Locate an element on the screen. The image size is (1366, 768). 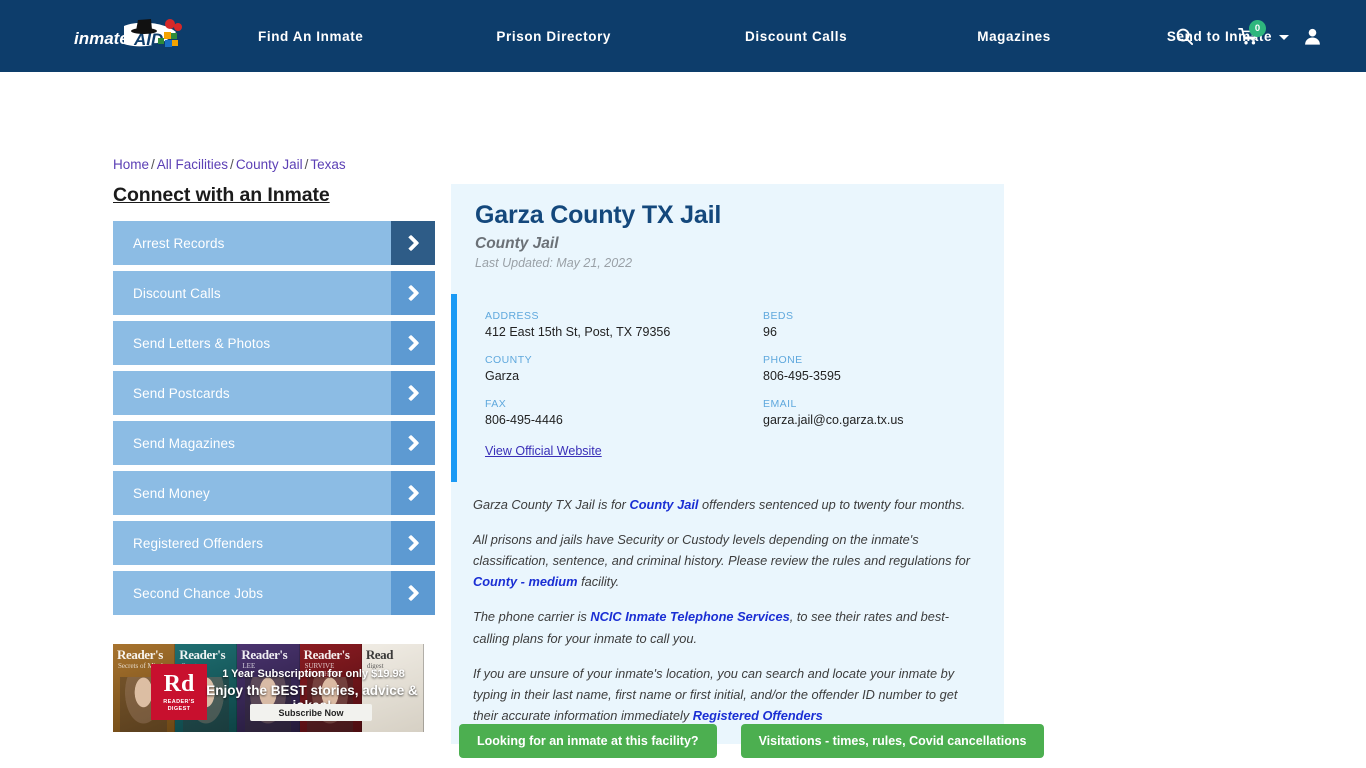
header-icon-group: 0 is located at coordinates (1263, 36).